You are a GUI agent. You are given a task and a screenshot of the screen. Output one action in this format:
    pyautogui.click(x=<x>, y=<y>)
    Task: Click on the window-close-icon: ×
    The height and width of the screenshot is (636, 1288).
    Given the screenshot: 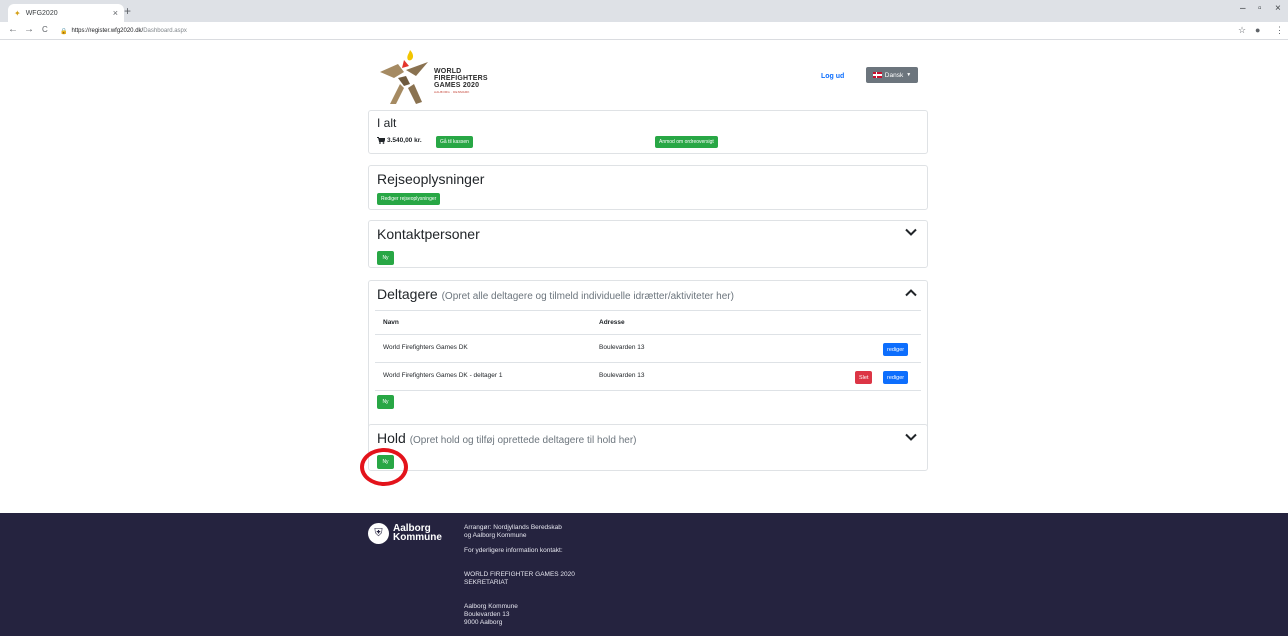 What is the action you would take?
    pyautogui.click(x=1278, y=8)
    